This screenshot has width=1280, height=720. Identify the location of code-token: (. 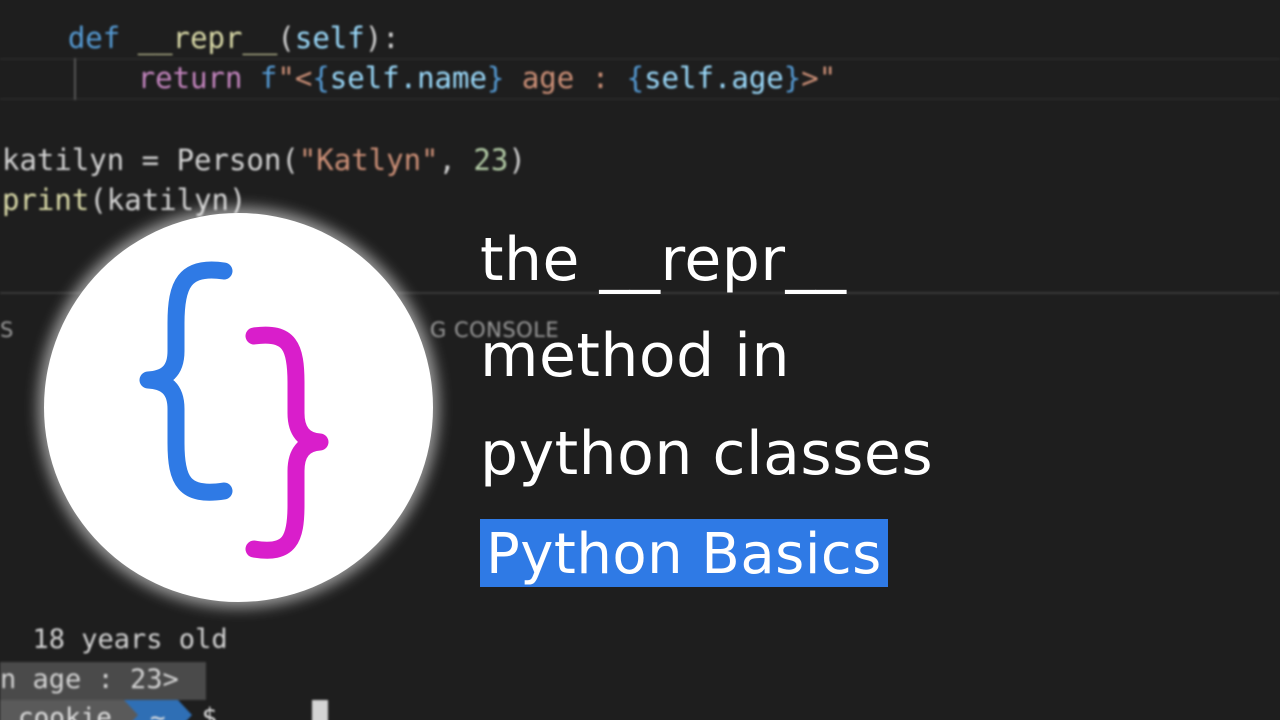
(286, 38).